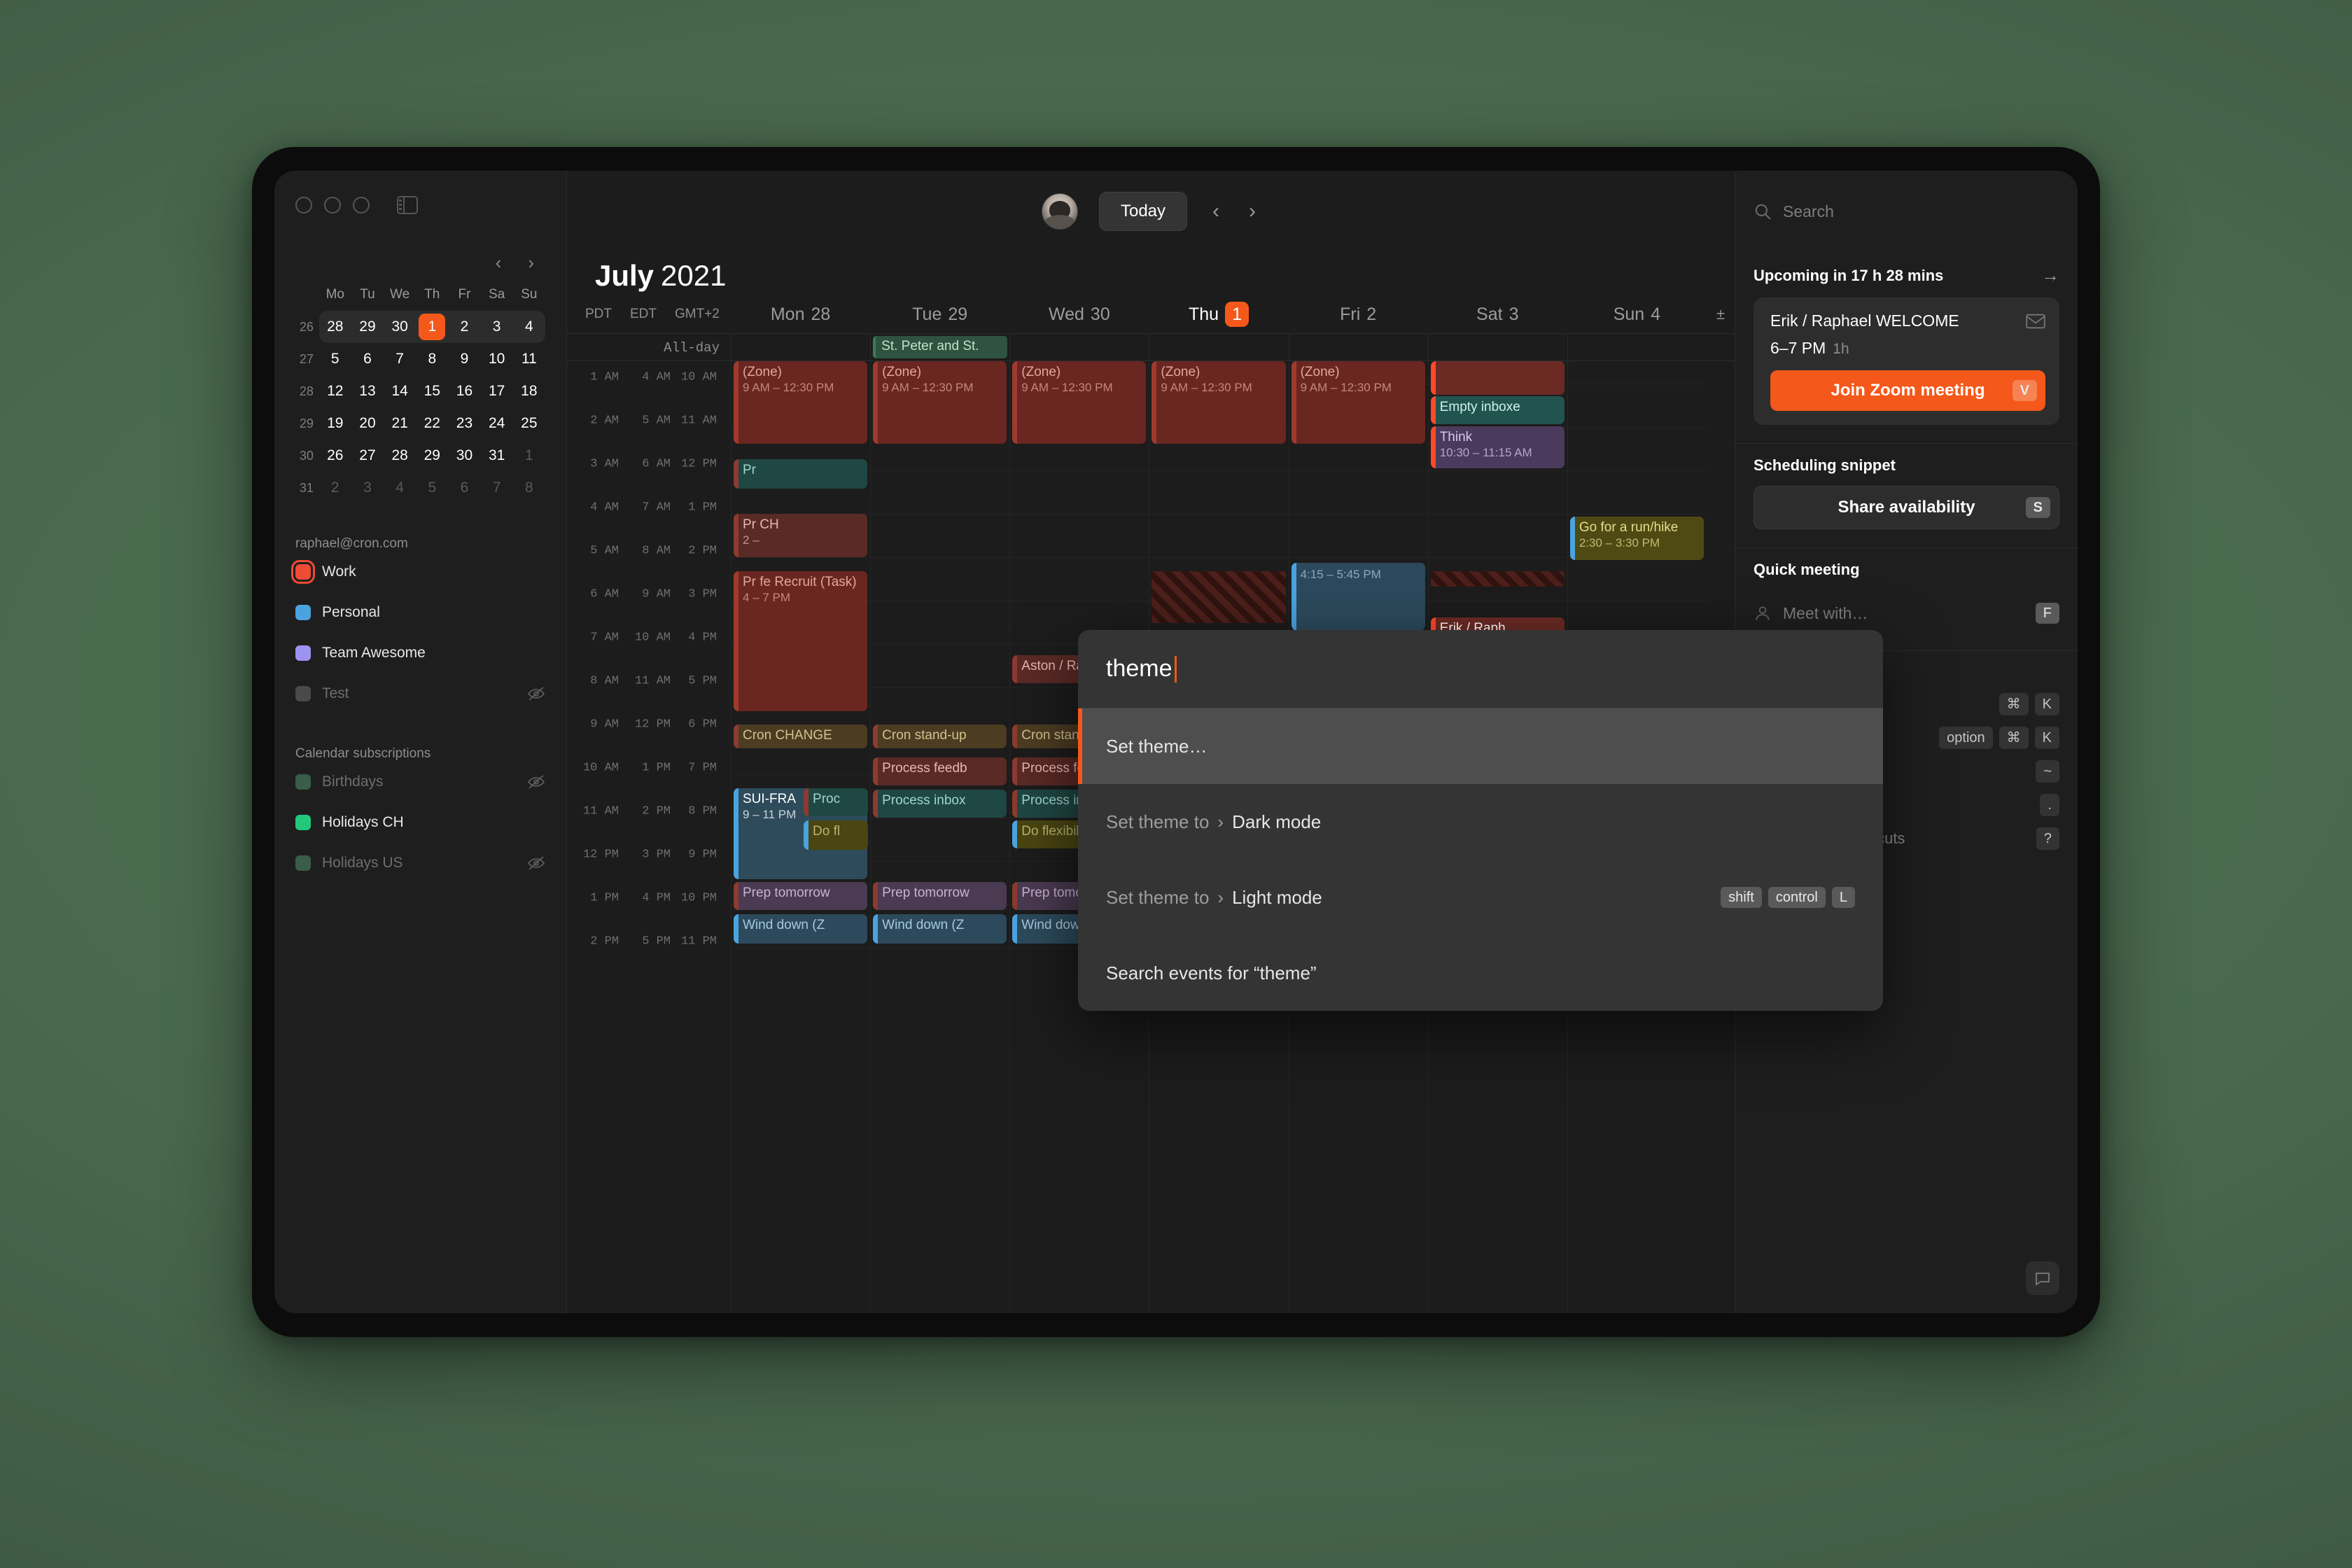 This screenshot has height=1568, width=2352. What do you see at coordinates (529, 488) in the screenshot?
I see `mini-day-5-6: 8` at bounding box center [529, 488].